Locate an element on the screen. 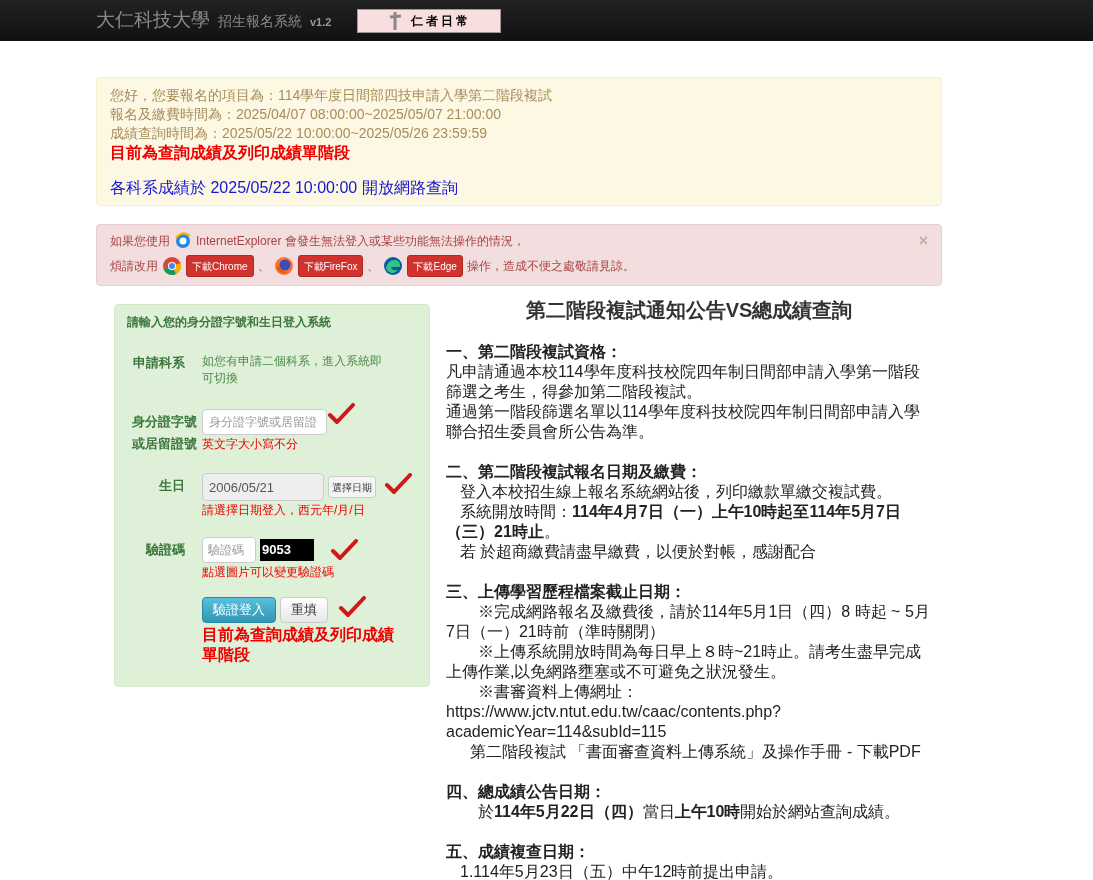 Image resolution: width=1093 pixels, height=880 pixels. notice-title: 第二階段複試通知公告VS總成績查詢 is located at coordinates (689, 310).